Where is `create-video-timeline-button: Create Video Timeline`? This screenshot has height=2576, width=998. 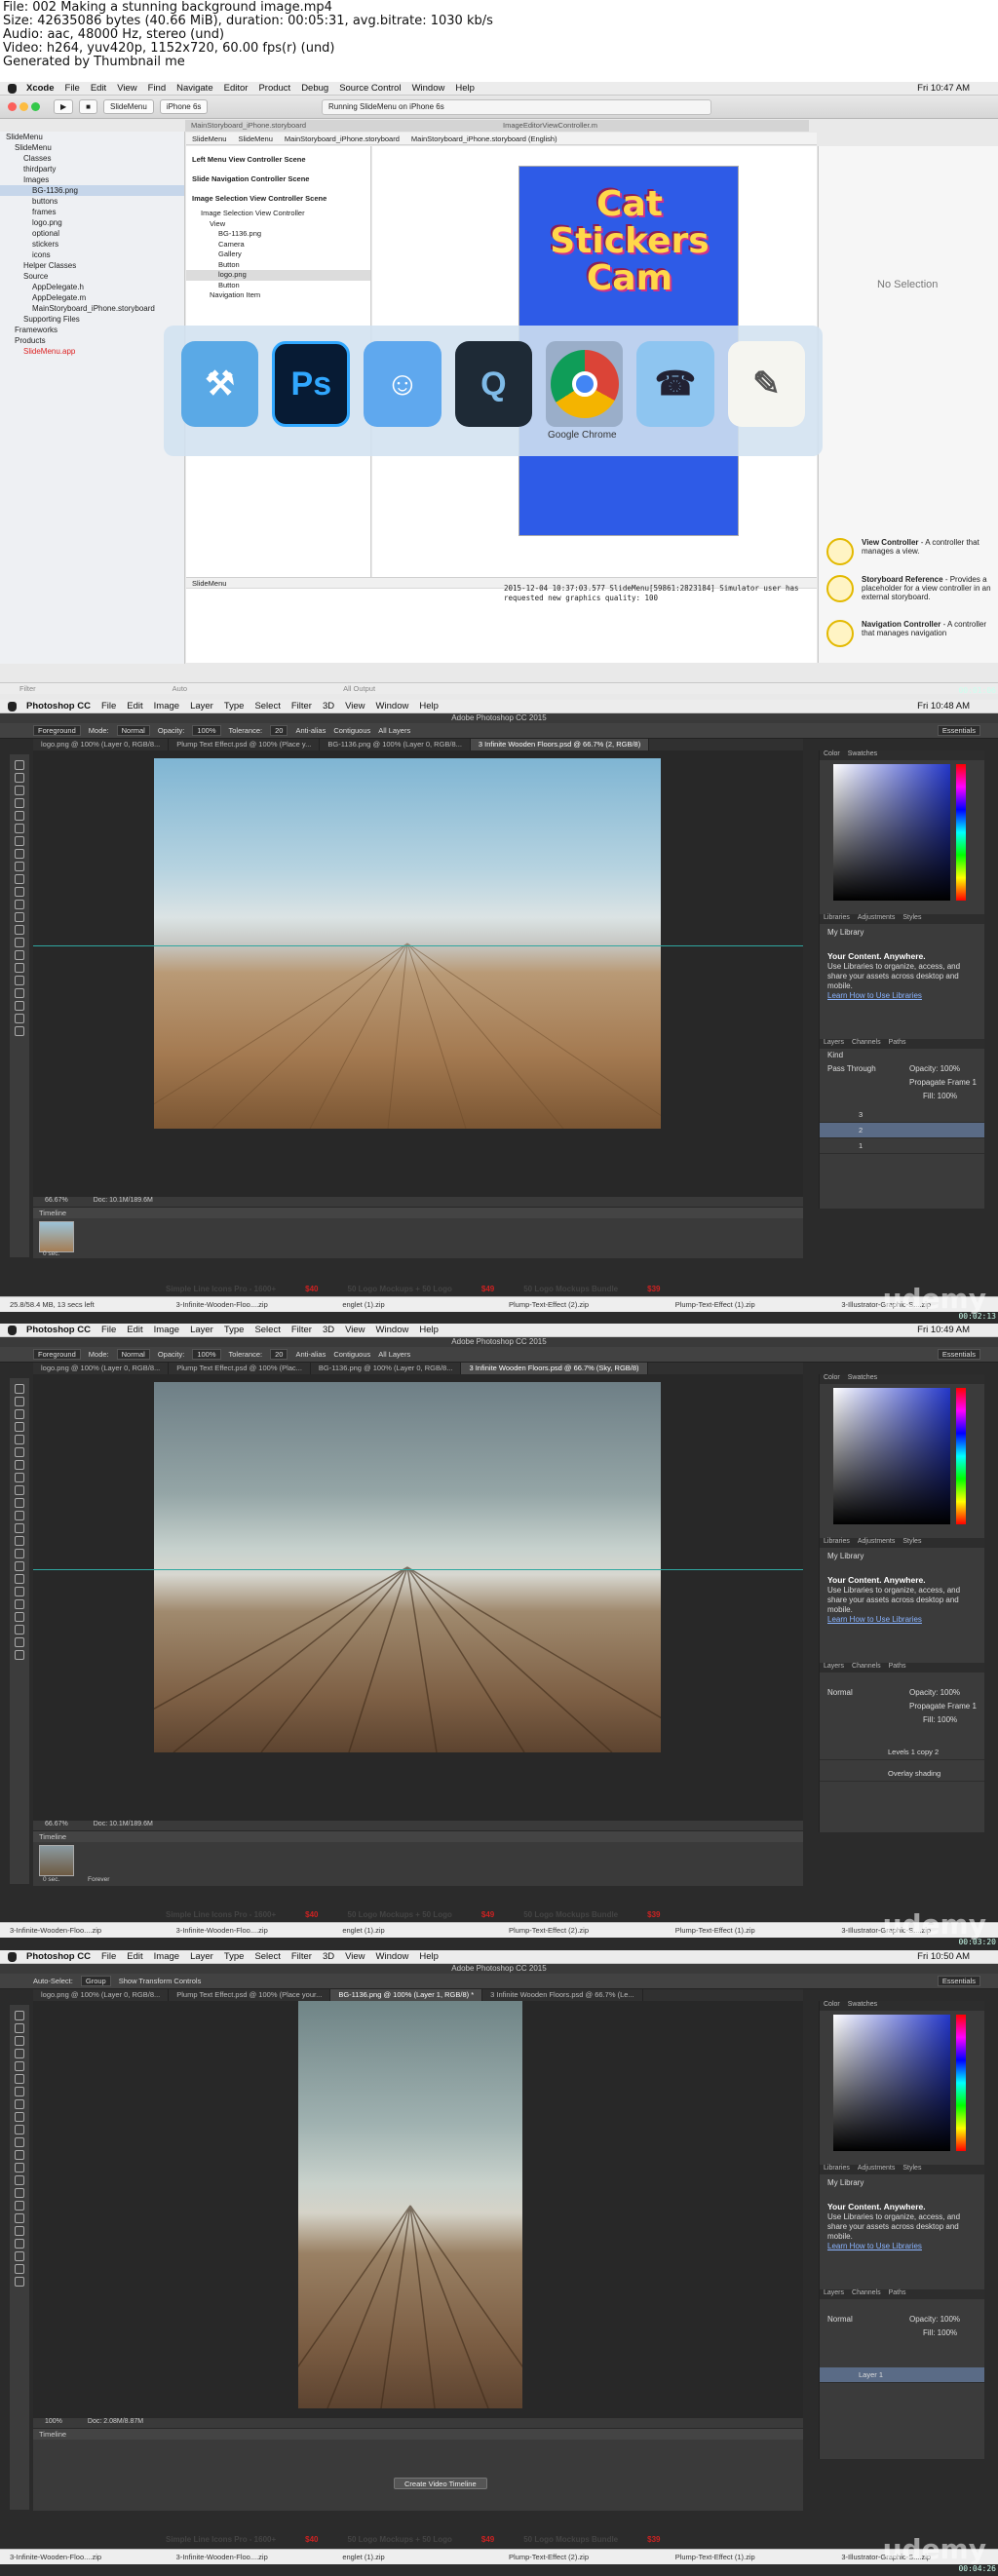 create-video-timeline-button: Create Video Timeline is located at coordinates (440, 2483).